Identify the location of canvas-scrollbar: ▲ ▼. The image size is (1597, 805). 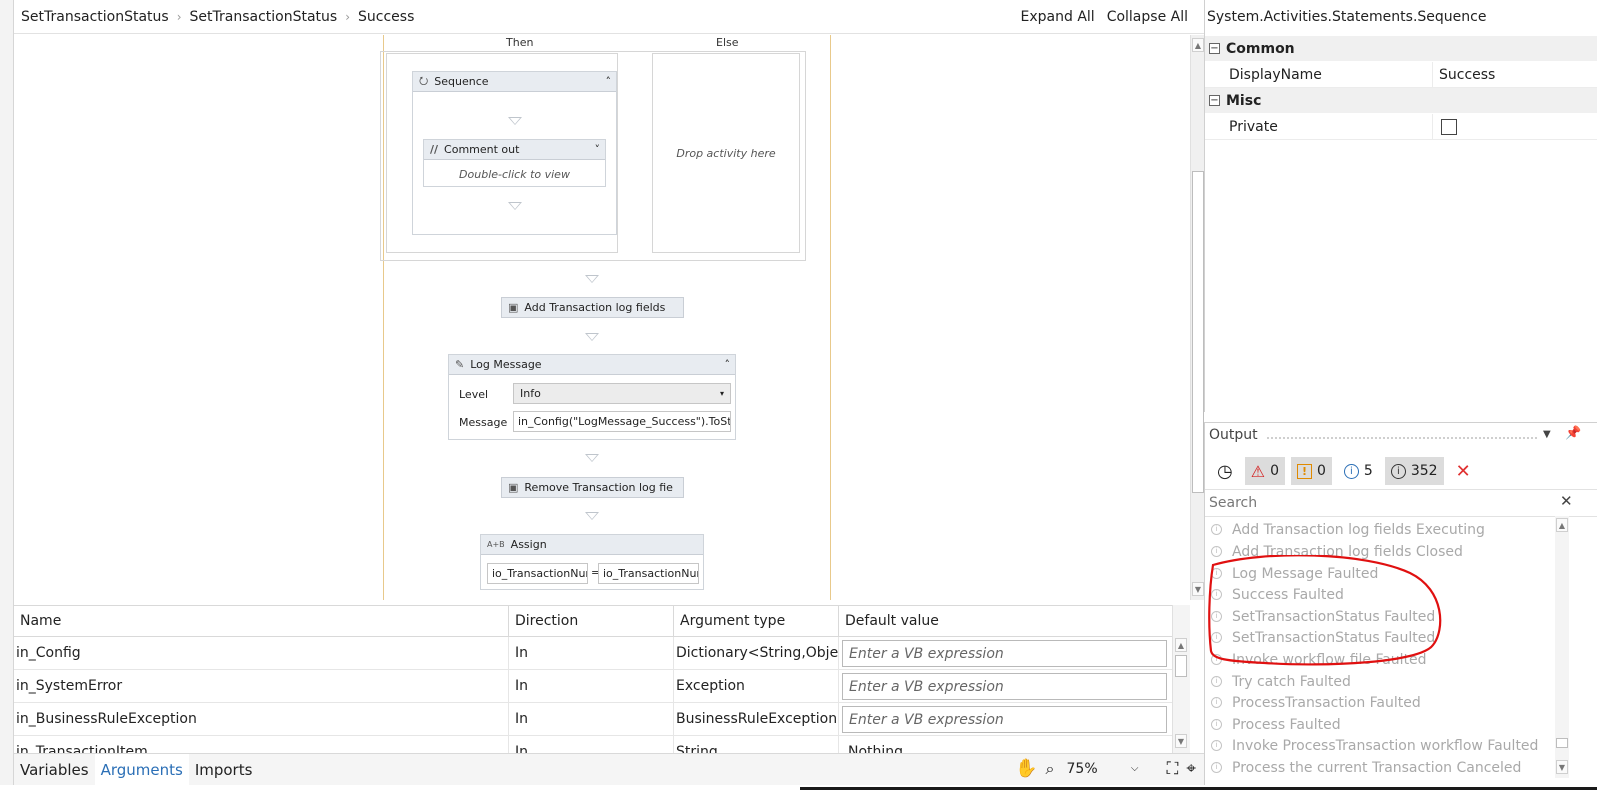
(1197, 317).